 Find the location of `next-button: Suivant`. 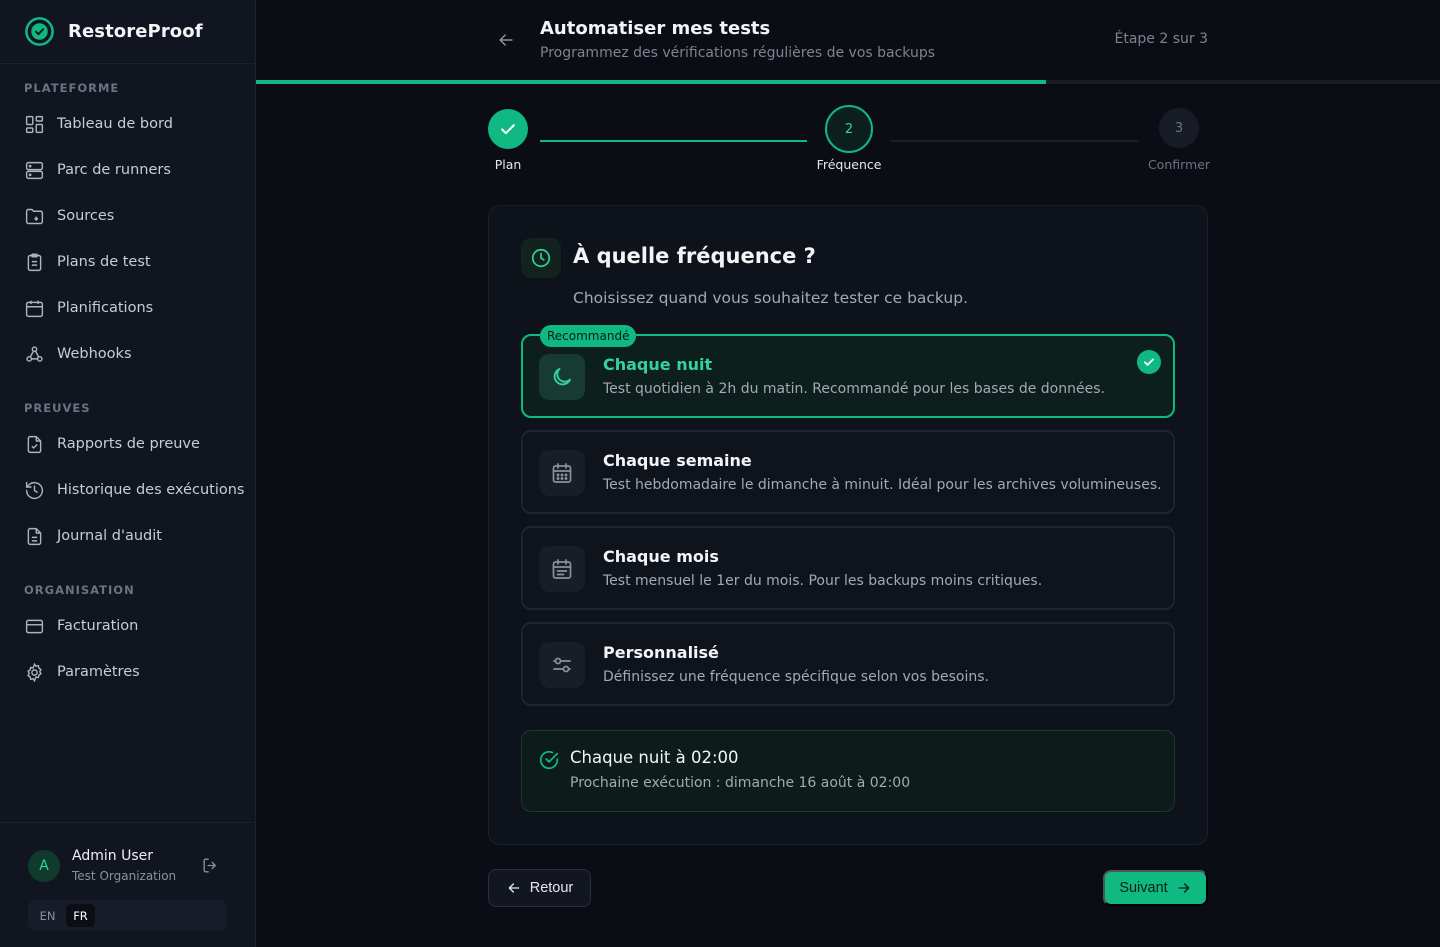

next-button: Suivant is located at coordinates (1155, 888).